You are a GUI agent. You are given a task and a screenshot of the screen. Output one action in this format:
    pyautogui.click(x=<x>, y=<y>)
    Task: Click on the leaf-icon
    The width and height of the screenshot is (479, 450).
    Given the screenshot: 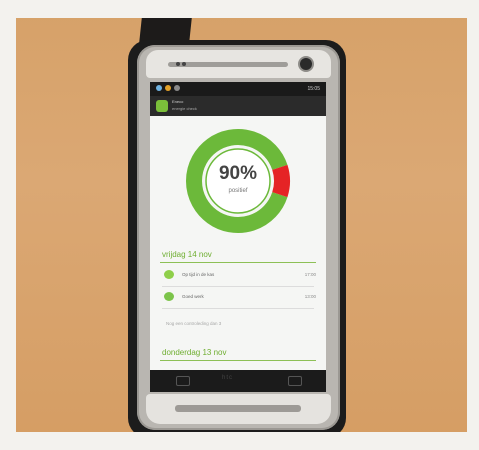 What is the action you would take?
    pyautogui.click(x=169, y=274)
    